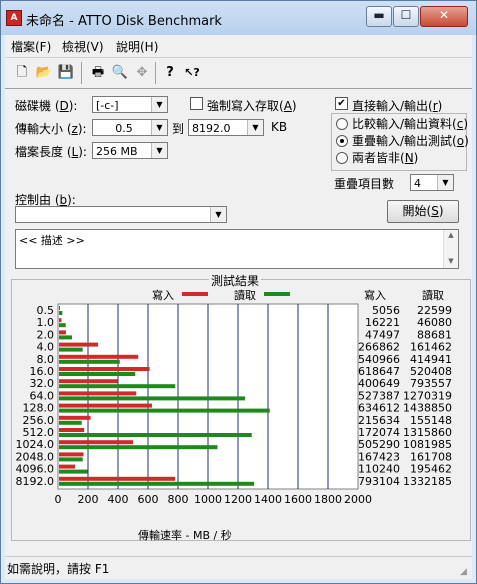 Image resolution: width=477 pixels, height=584 pixels. I want to click on y-tick-label: 1.0, so click(46, 322).